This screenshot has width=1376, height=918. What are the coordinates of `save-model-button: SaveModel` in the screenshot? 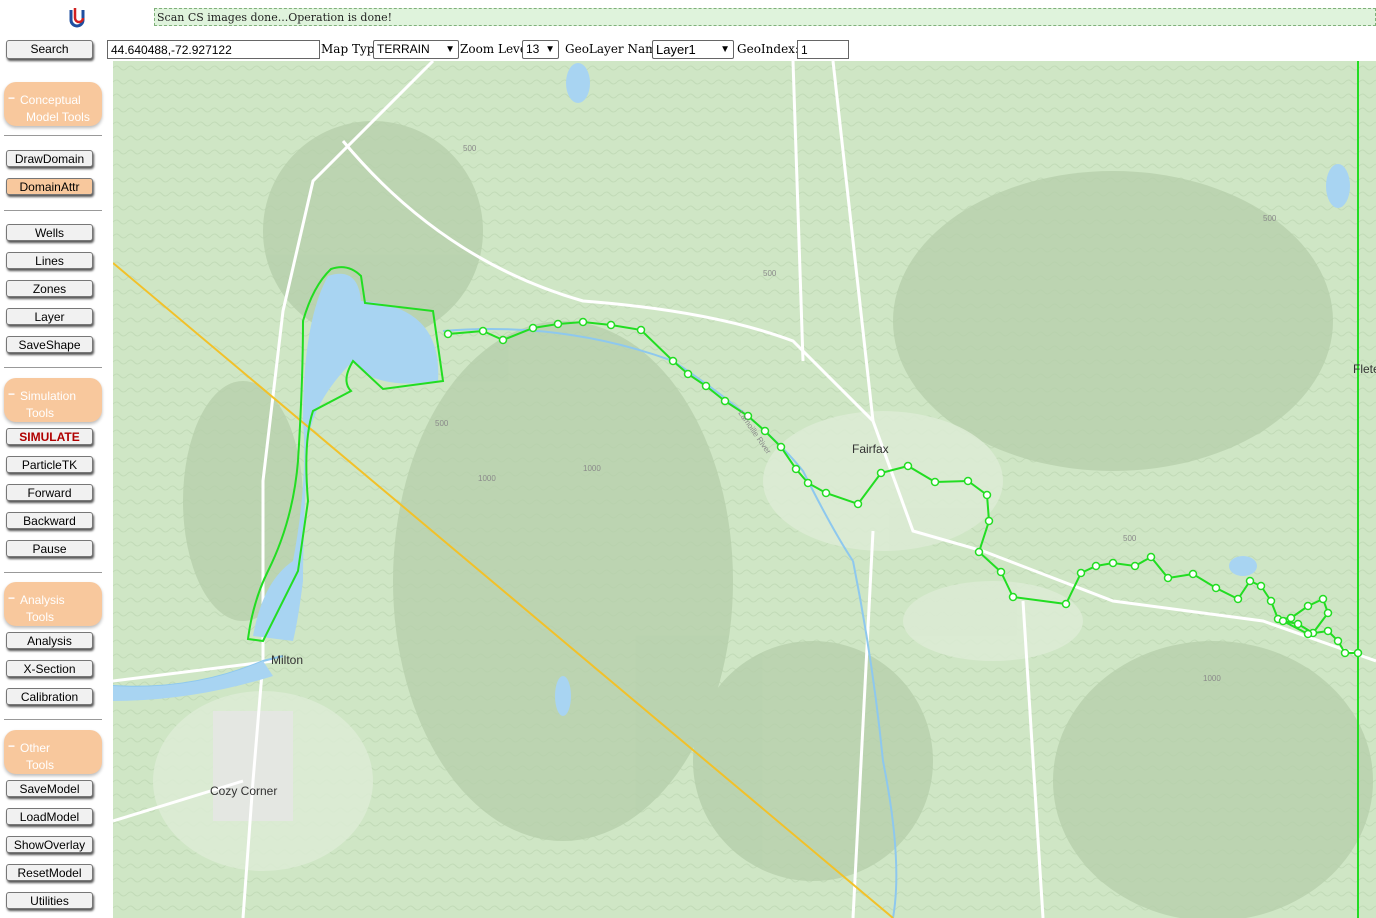 It's located at (49, 788).